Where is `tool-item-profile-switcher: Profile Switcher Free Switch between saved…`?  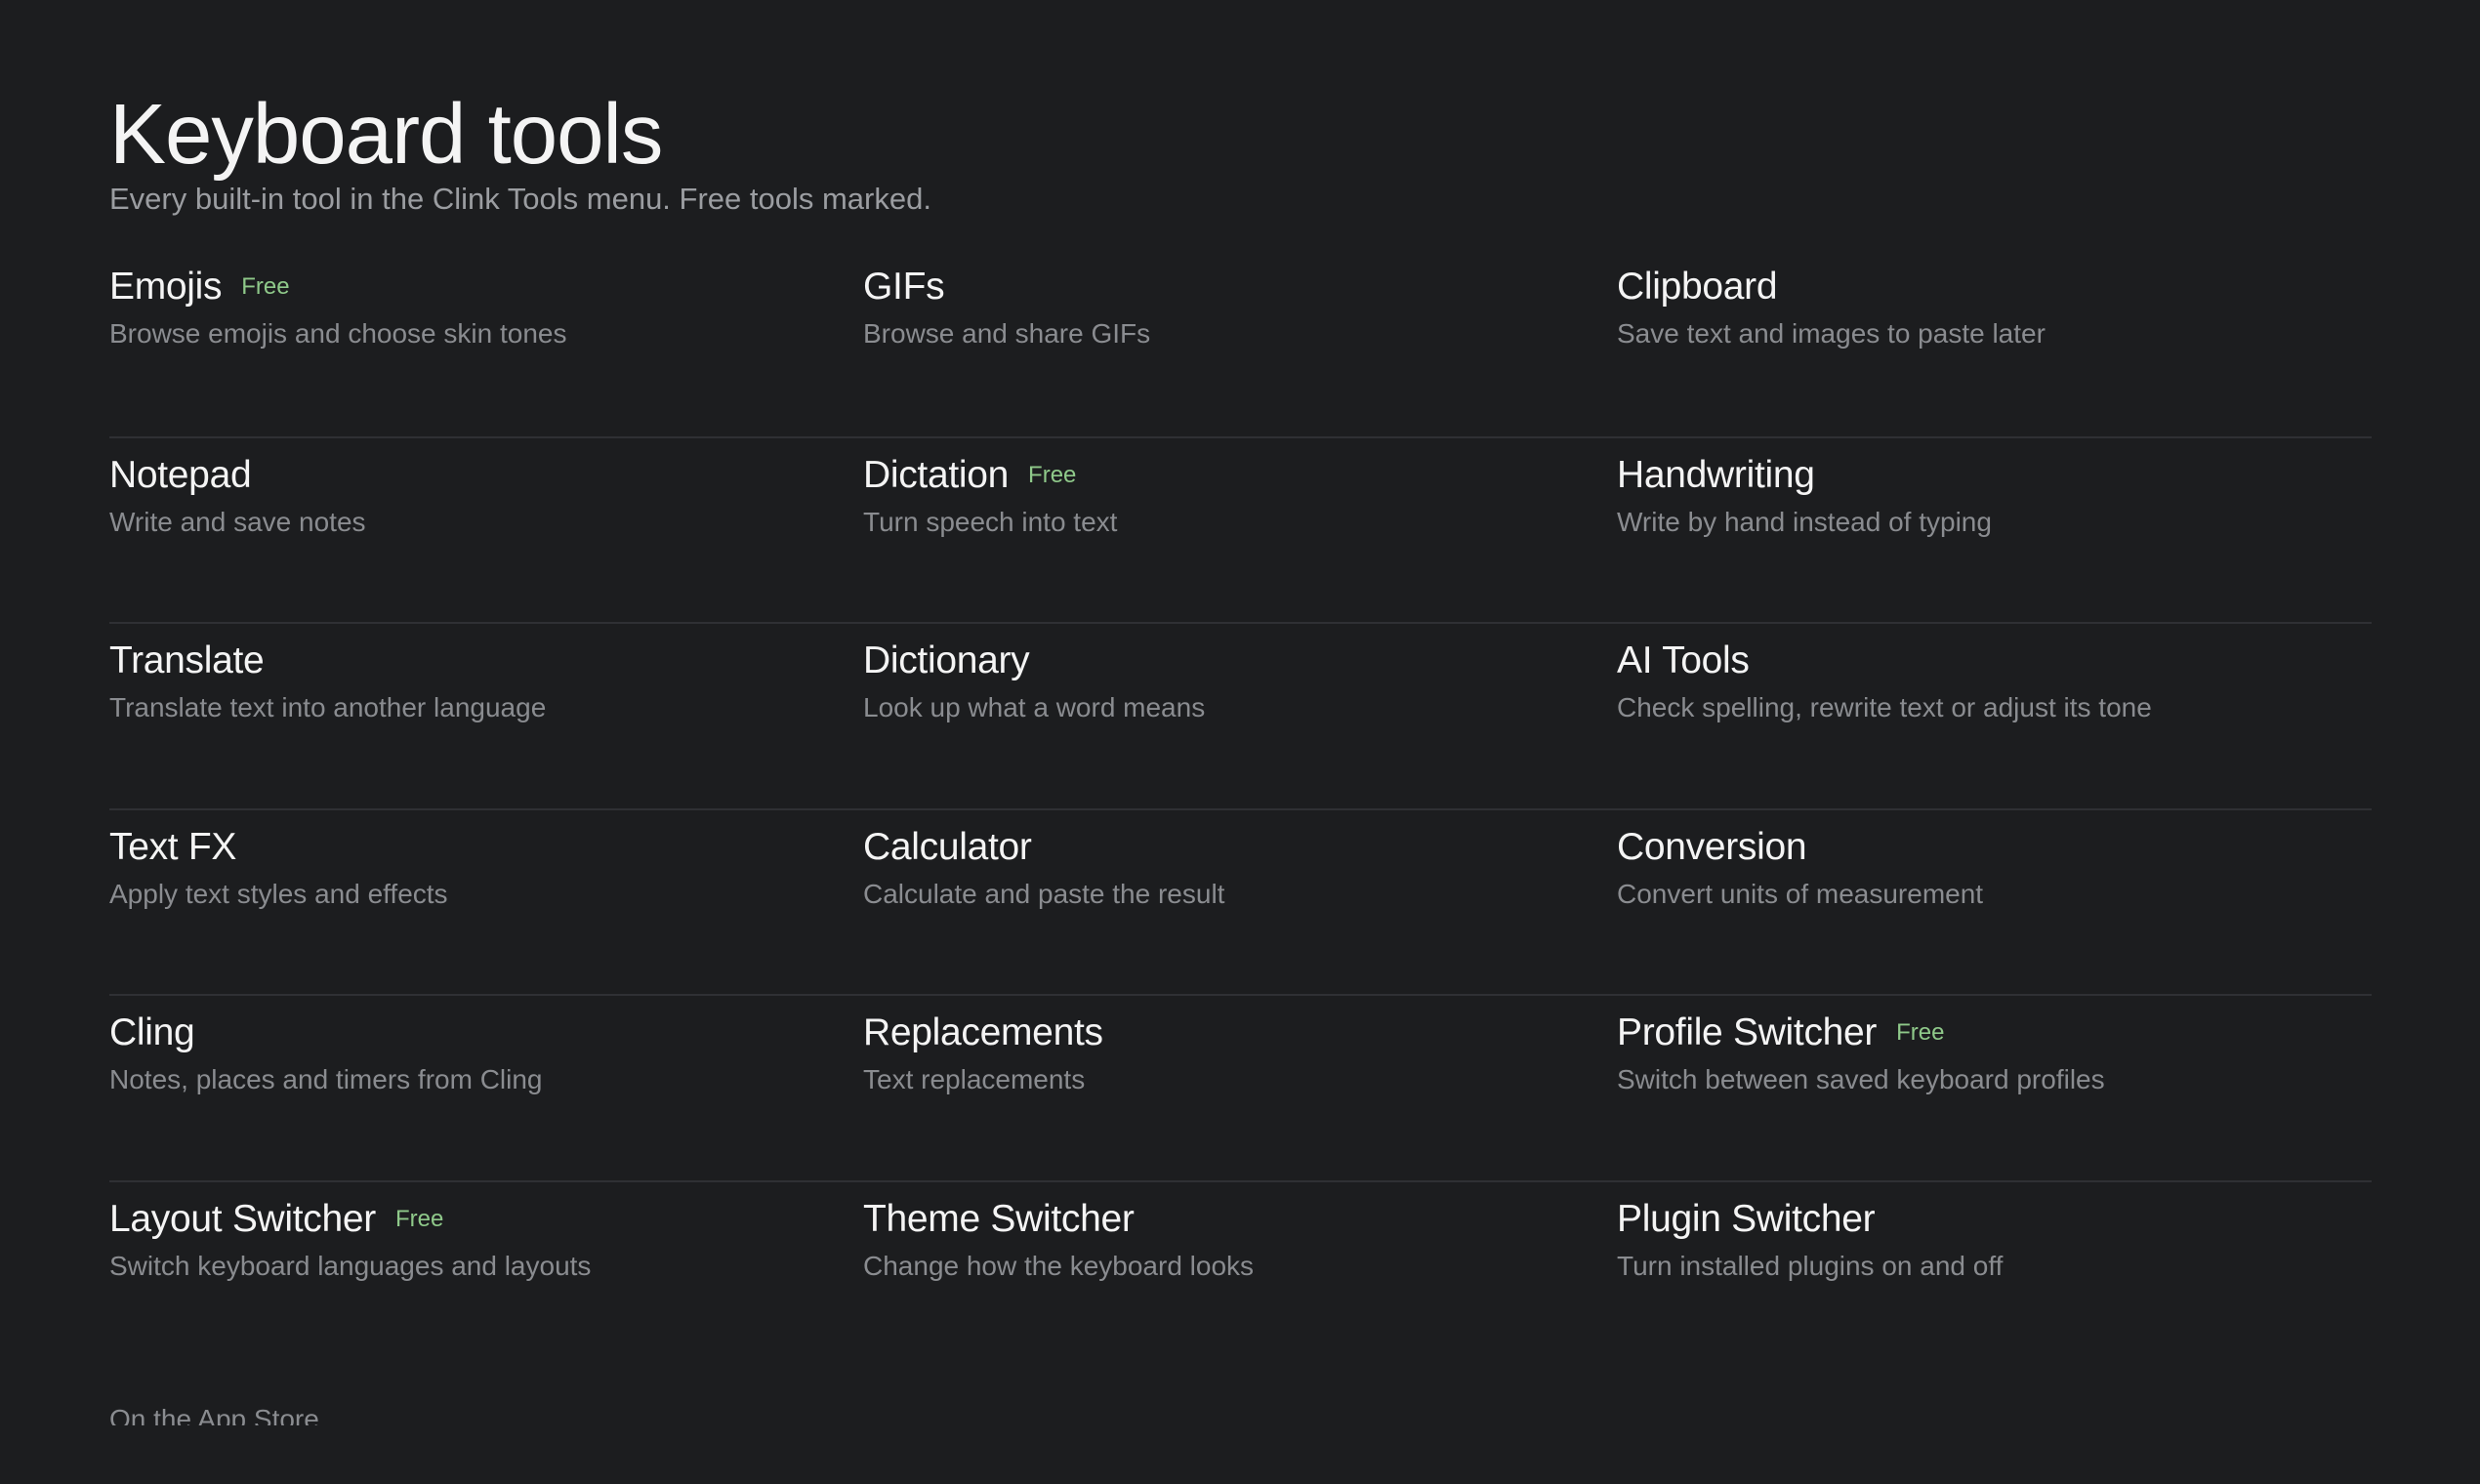
tool-item-profile-switcher: Profile Switcher Free Switch between saved… is located at coordinates (1994, 1087).